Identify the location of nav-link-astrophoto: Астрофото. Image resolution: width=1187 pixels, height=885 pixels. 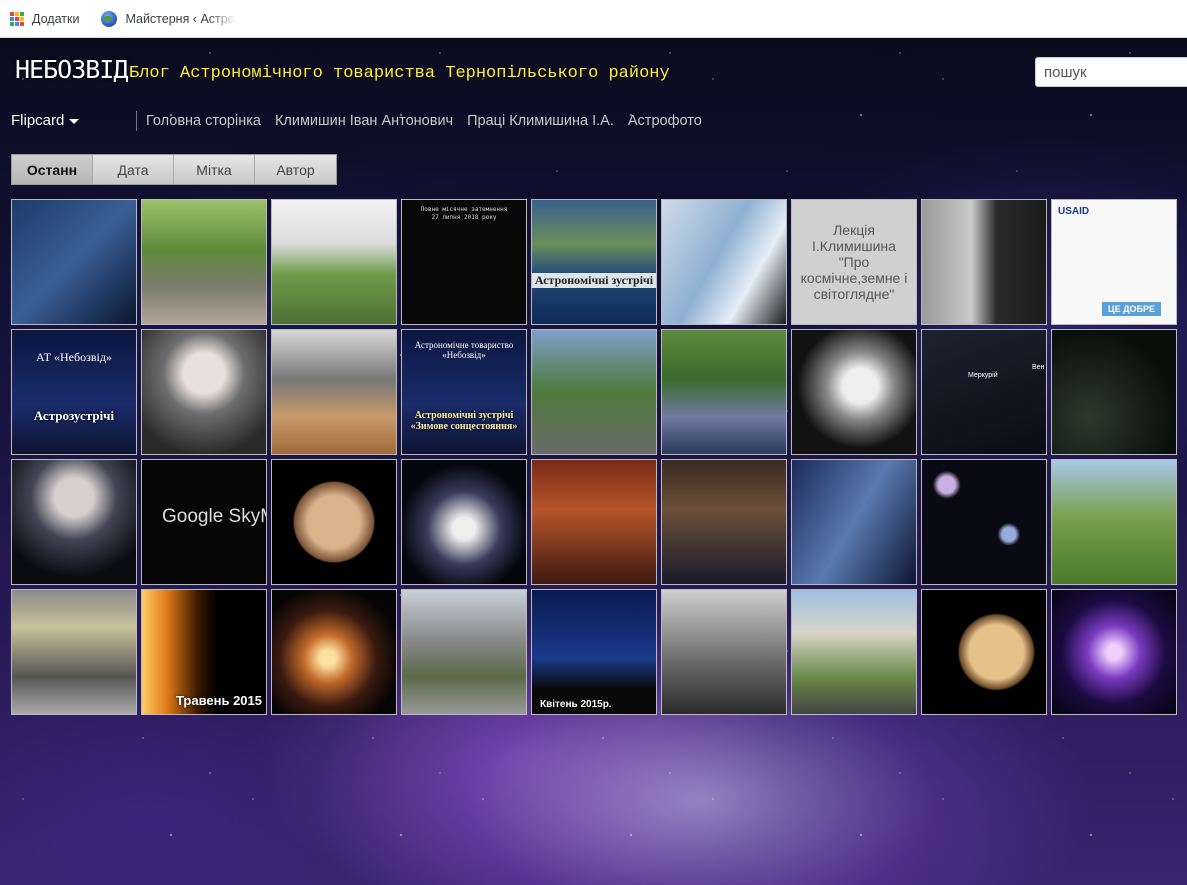
(665, 121).